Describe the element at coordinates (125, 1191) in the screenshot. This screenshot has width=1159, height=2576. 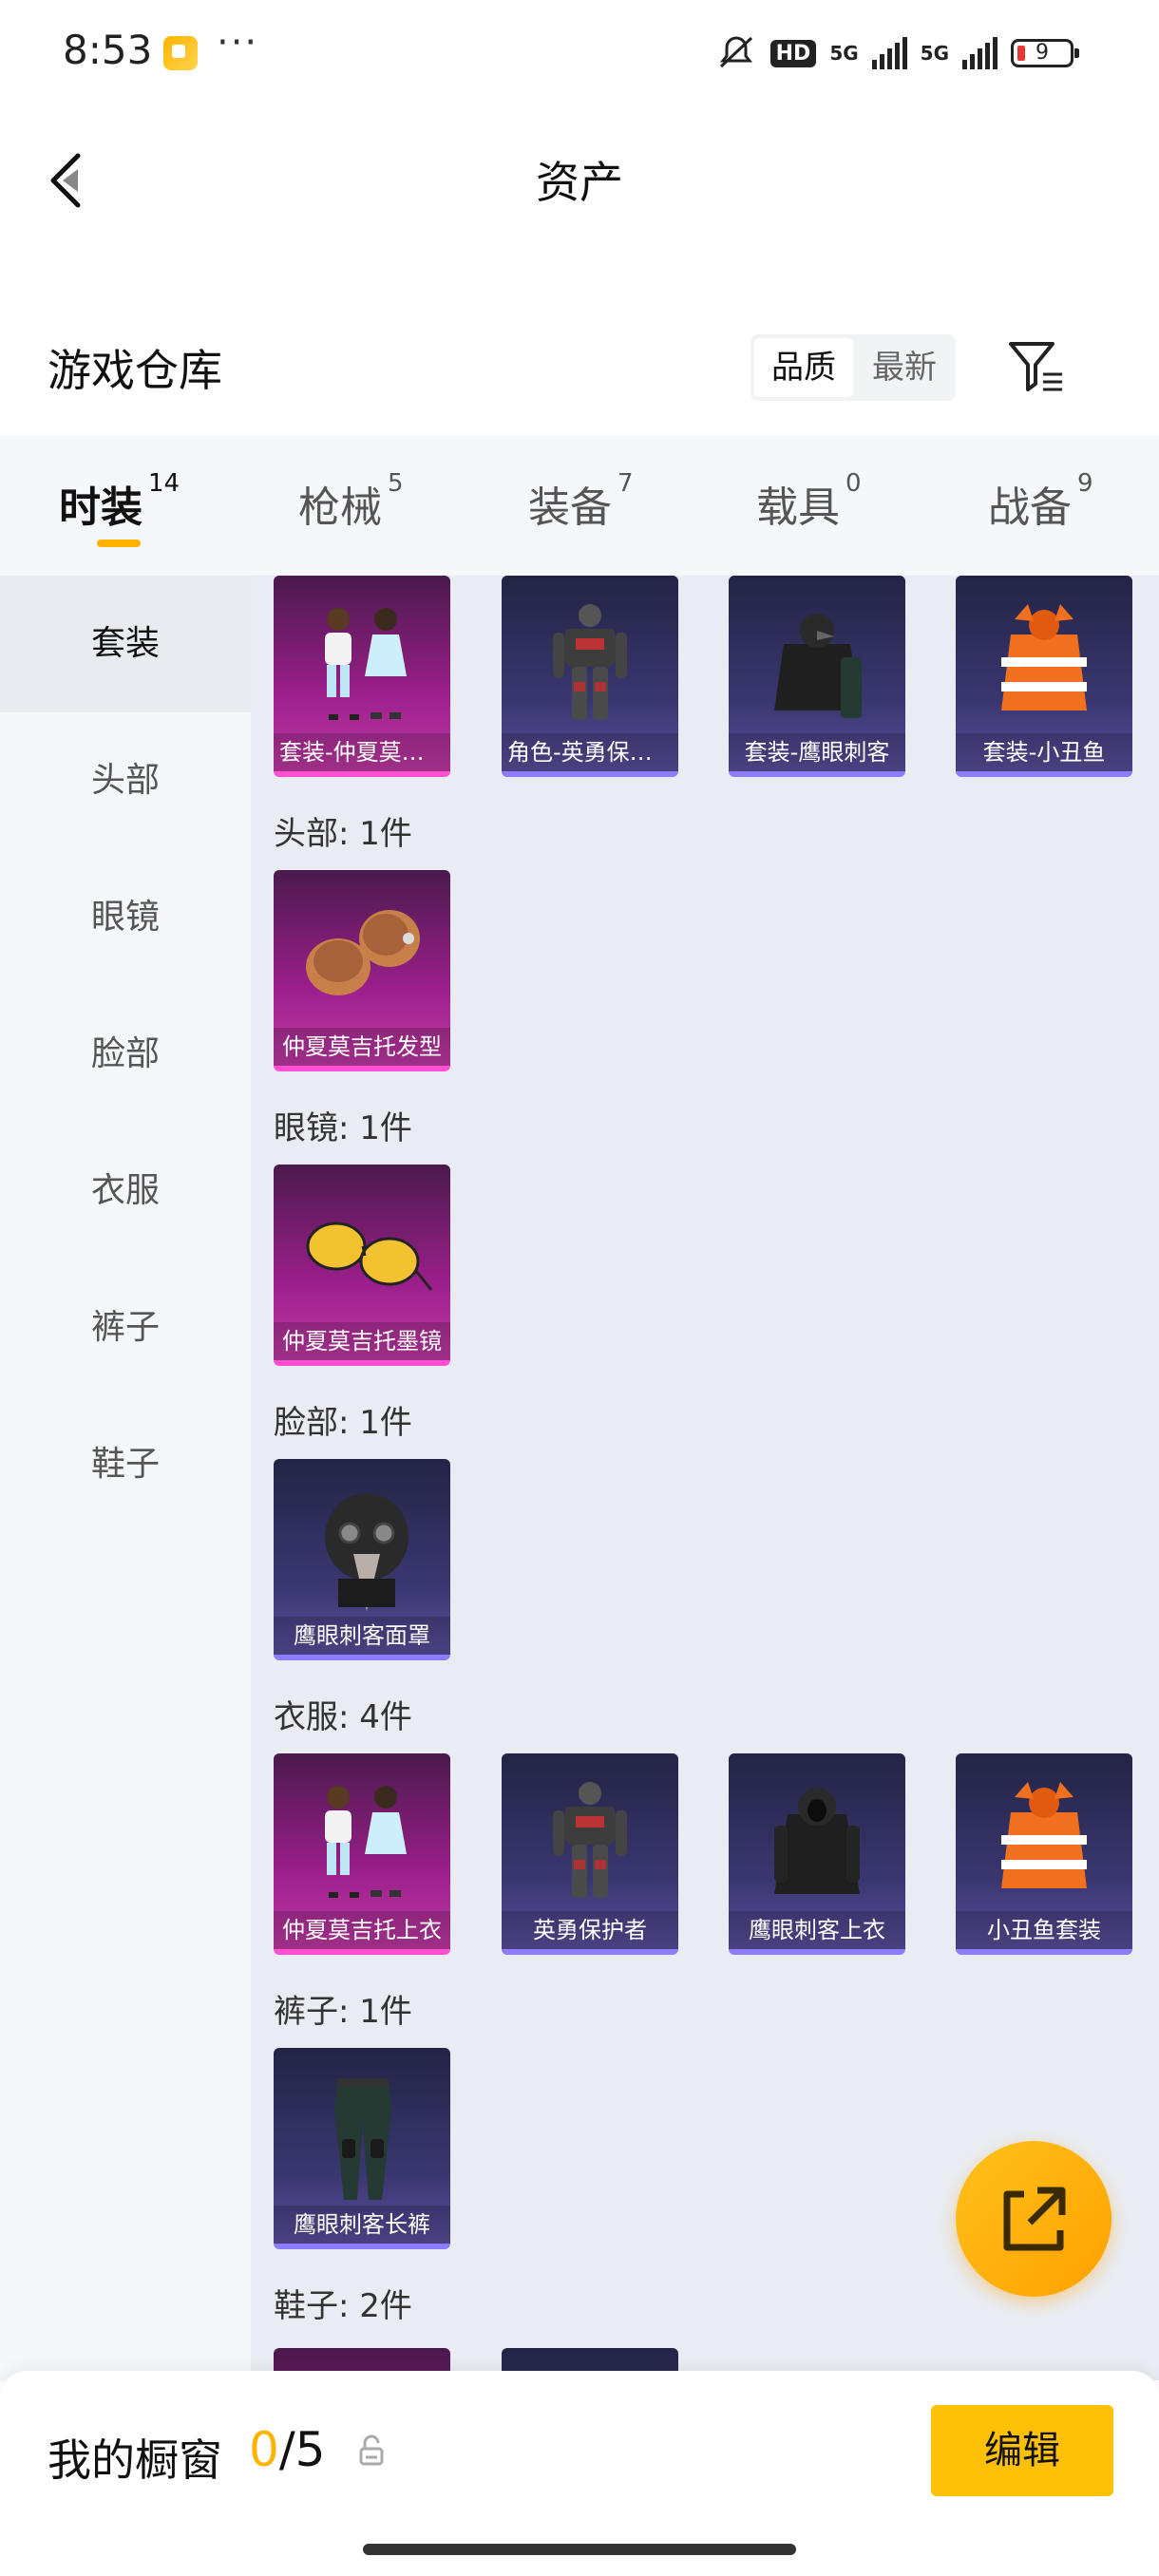
I see `sidebar-item-clothes: 衣服` at that location.